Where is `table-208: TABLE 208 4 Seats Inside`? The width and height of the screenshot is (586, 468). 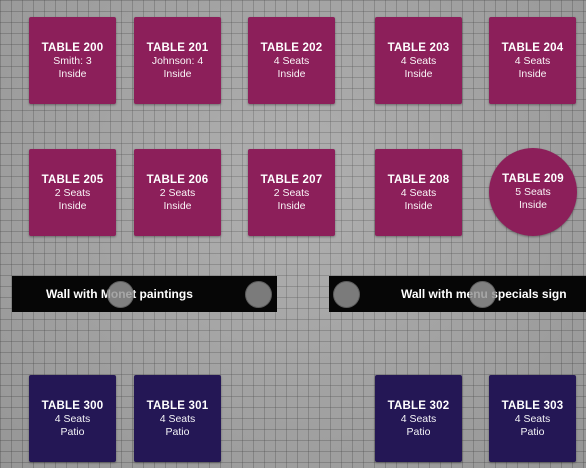
table-208: TABLE 208 4 Seats Inside is located at coordinates (418, 192).